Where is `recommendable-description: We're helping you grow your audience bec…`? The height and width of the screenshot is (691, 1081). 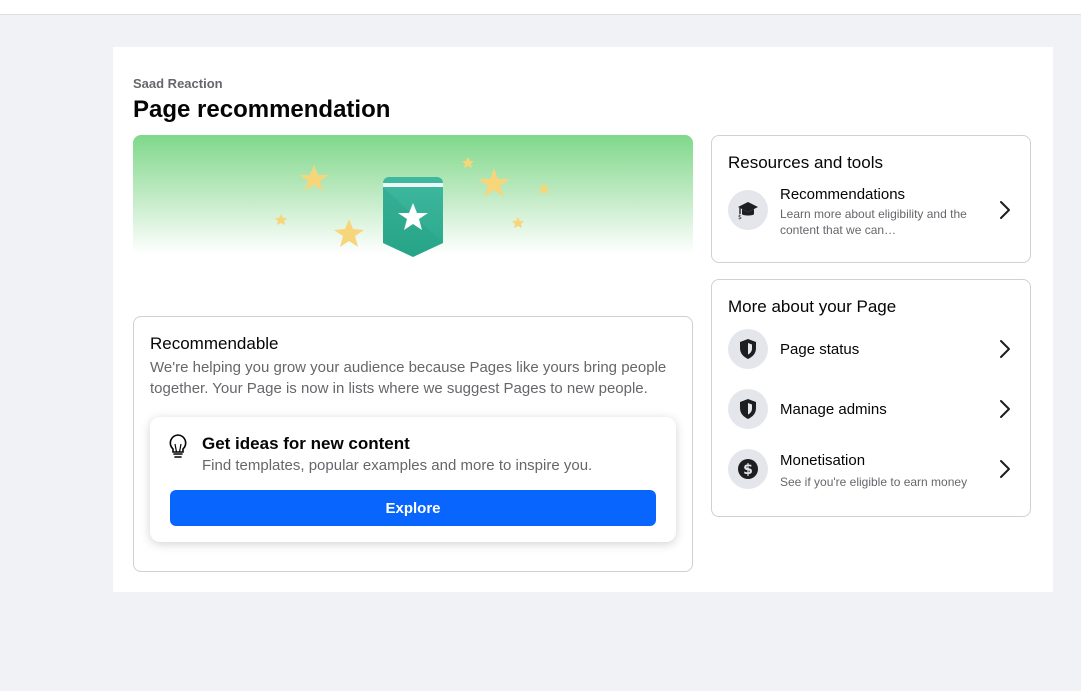 recommendable-description: We're helping you grow your audience bec… is located at coordinates (408, 378).